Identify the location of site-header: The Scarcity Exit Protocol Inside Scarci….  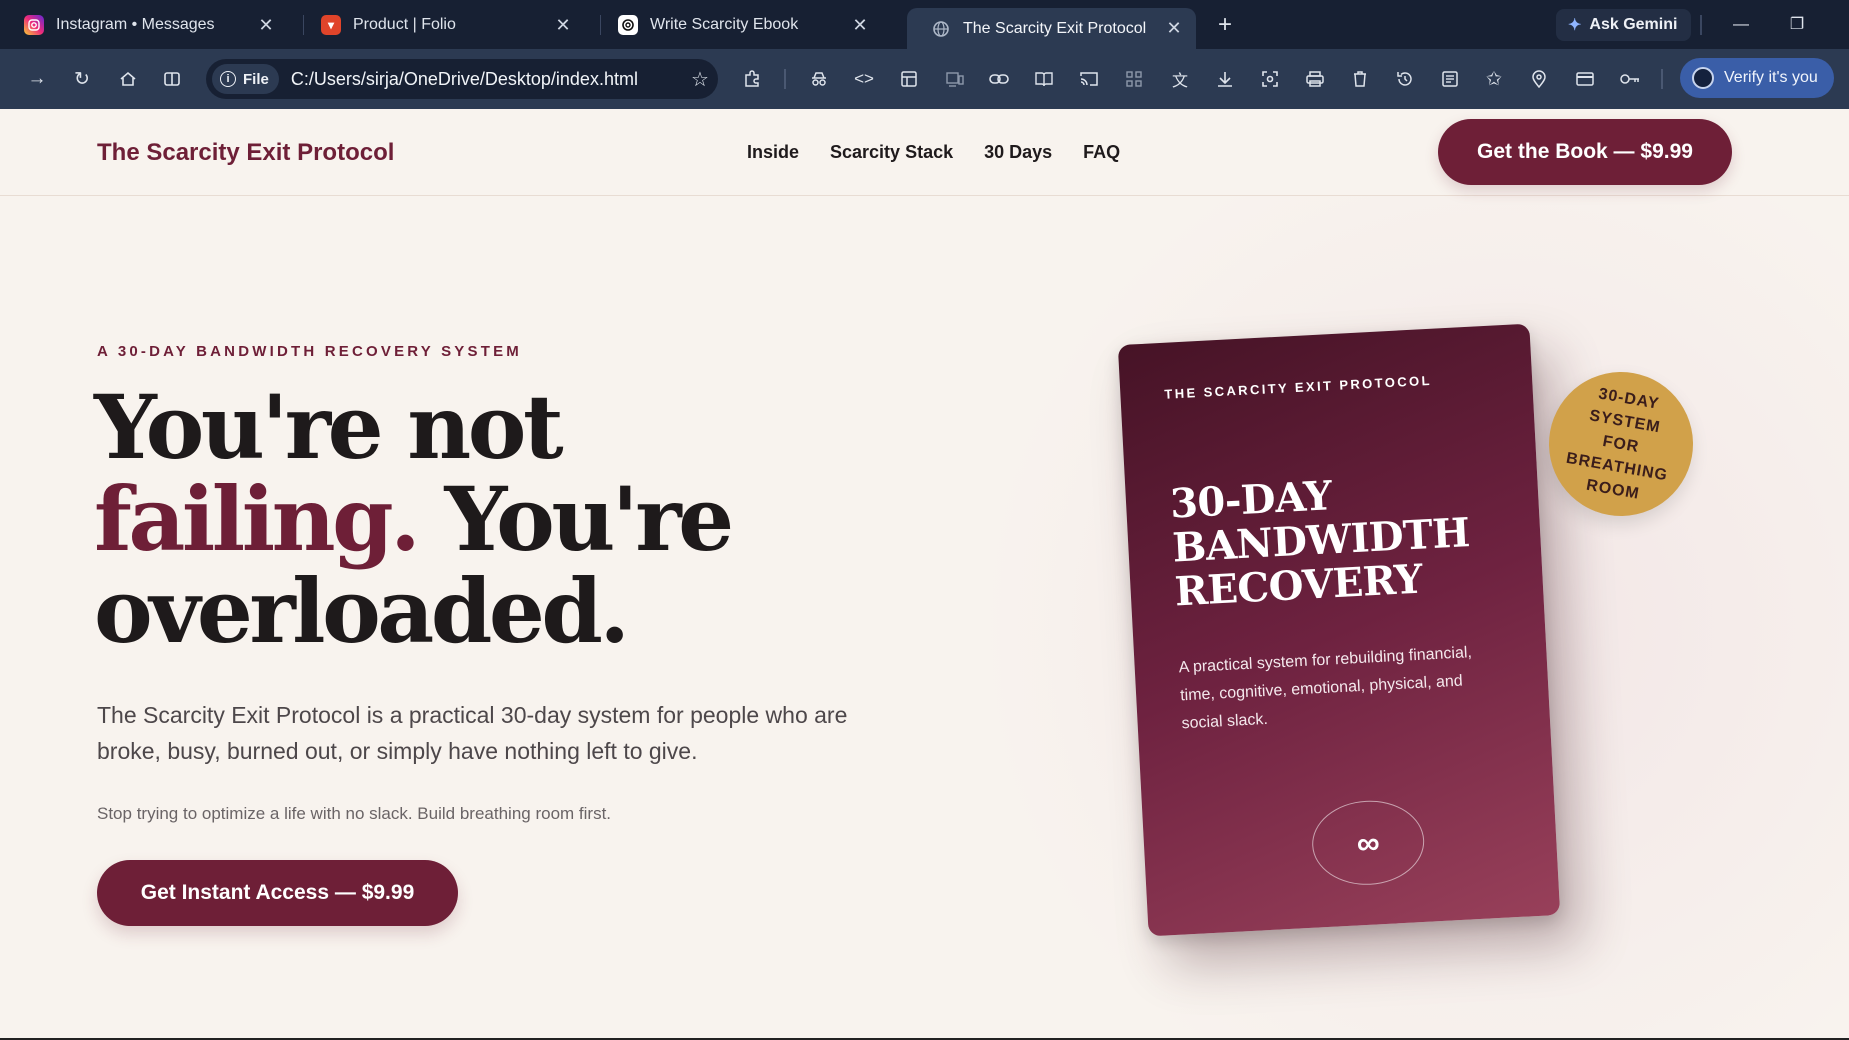
(924, 152).